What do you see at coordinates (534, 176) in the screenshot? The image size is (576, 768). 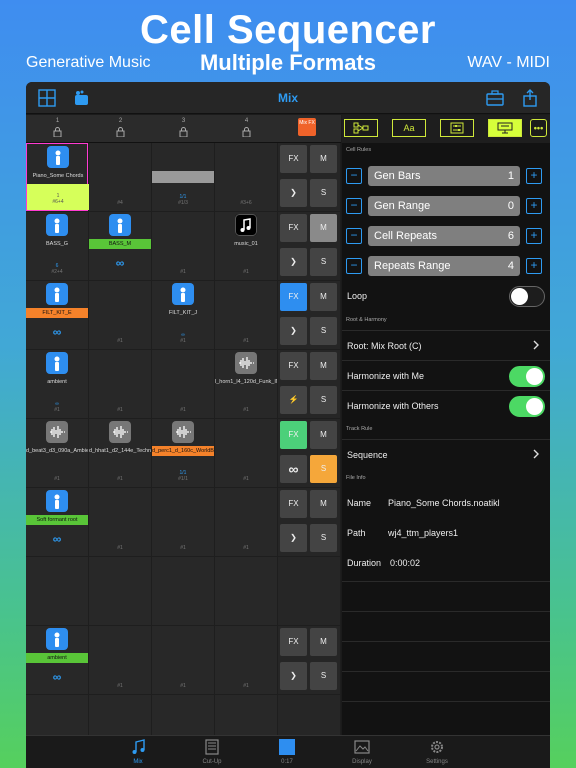 I see `gen-bars-plus: +` at bounding box center [534, 176].